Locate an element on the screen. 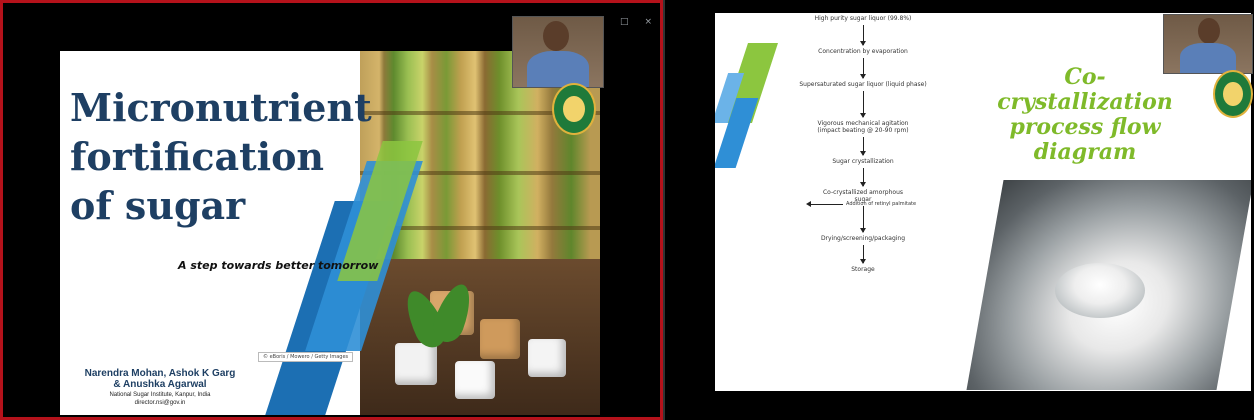 This screenshot has width=1254, height=420. slide-subtitle: A step towards better tomorrow is located at coordinates (278, 265).